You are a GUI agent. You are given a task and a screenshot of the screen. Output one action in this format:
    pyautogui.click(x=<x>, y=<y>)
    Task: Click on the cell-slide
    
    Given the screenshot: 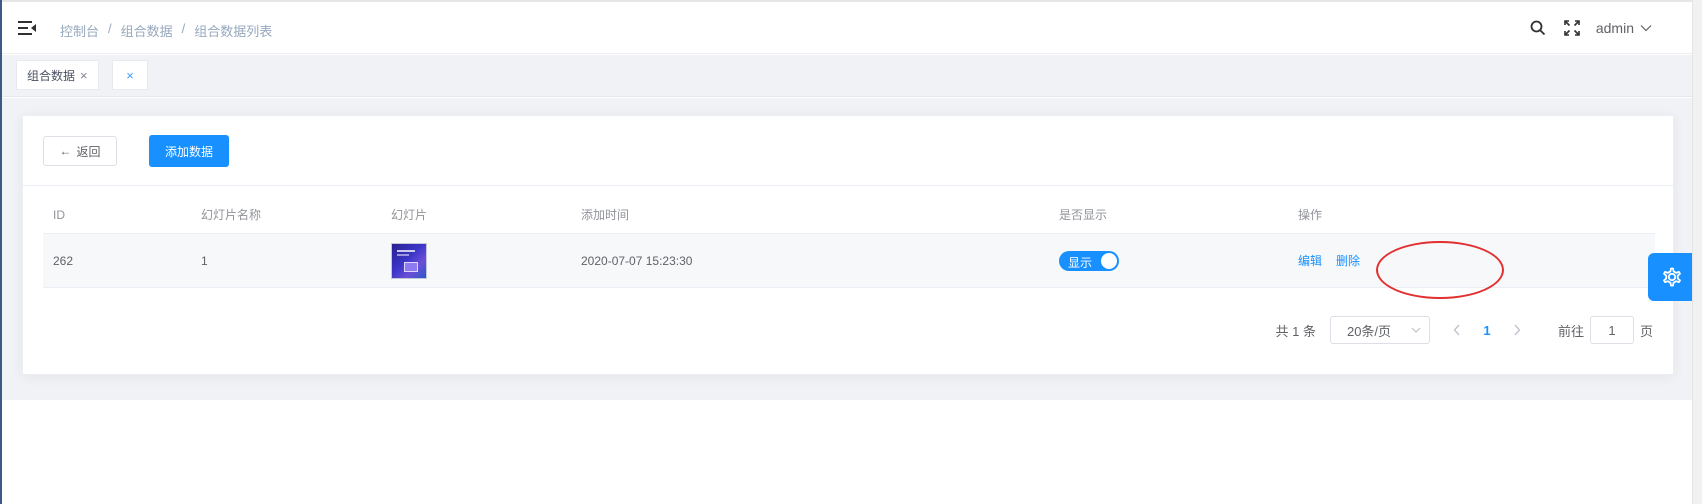 What is the action you would take?
    pyautogui.click(x=409, y=260)
    